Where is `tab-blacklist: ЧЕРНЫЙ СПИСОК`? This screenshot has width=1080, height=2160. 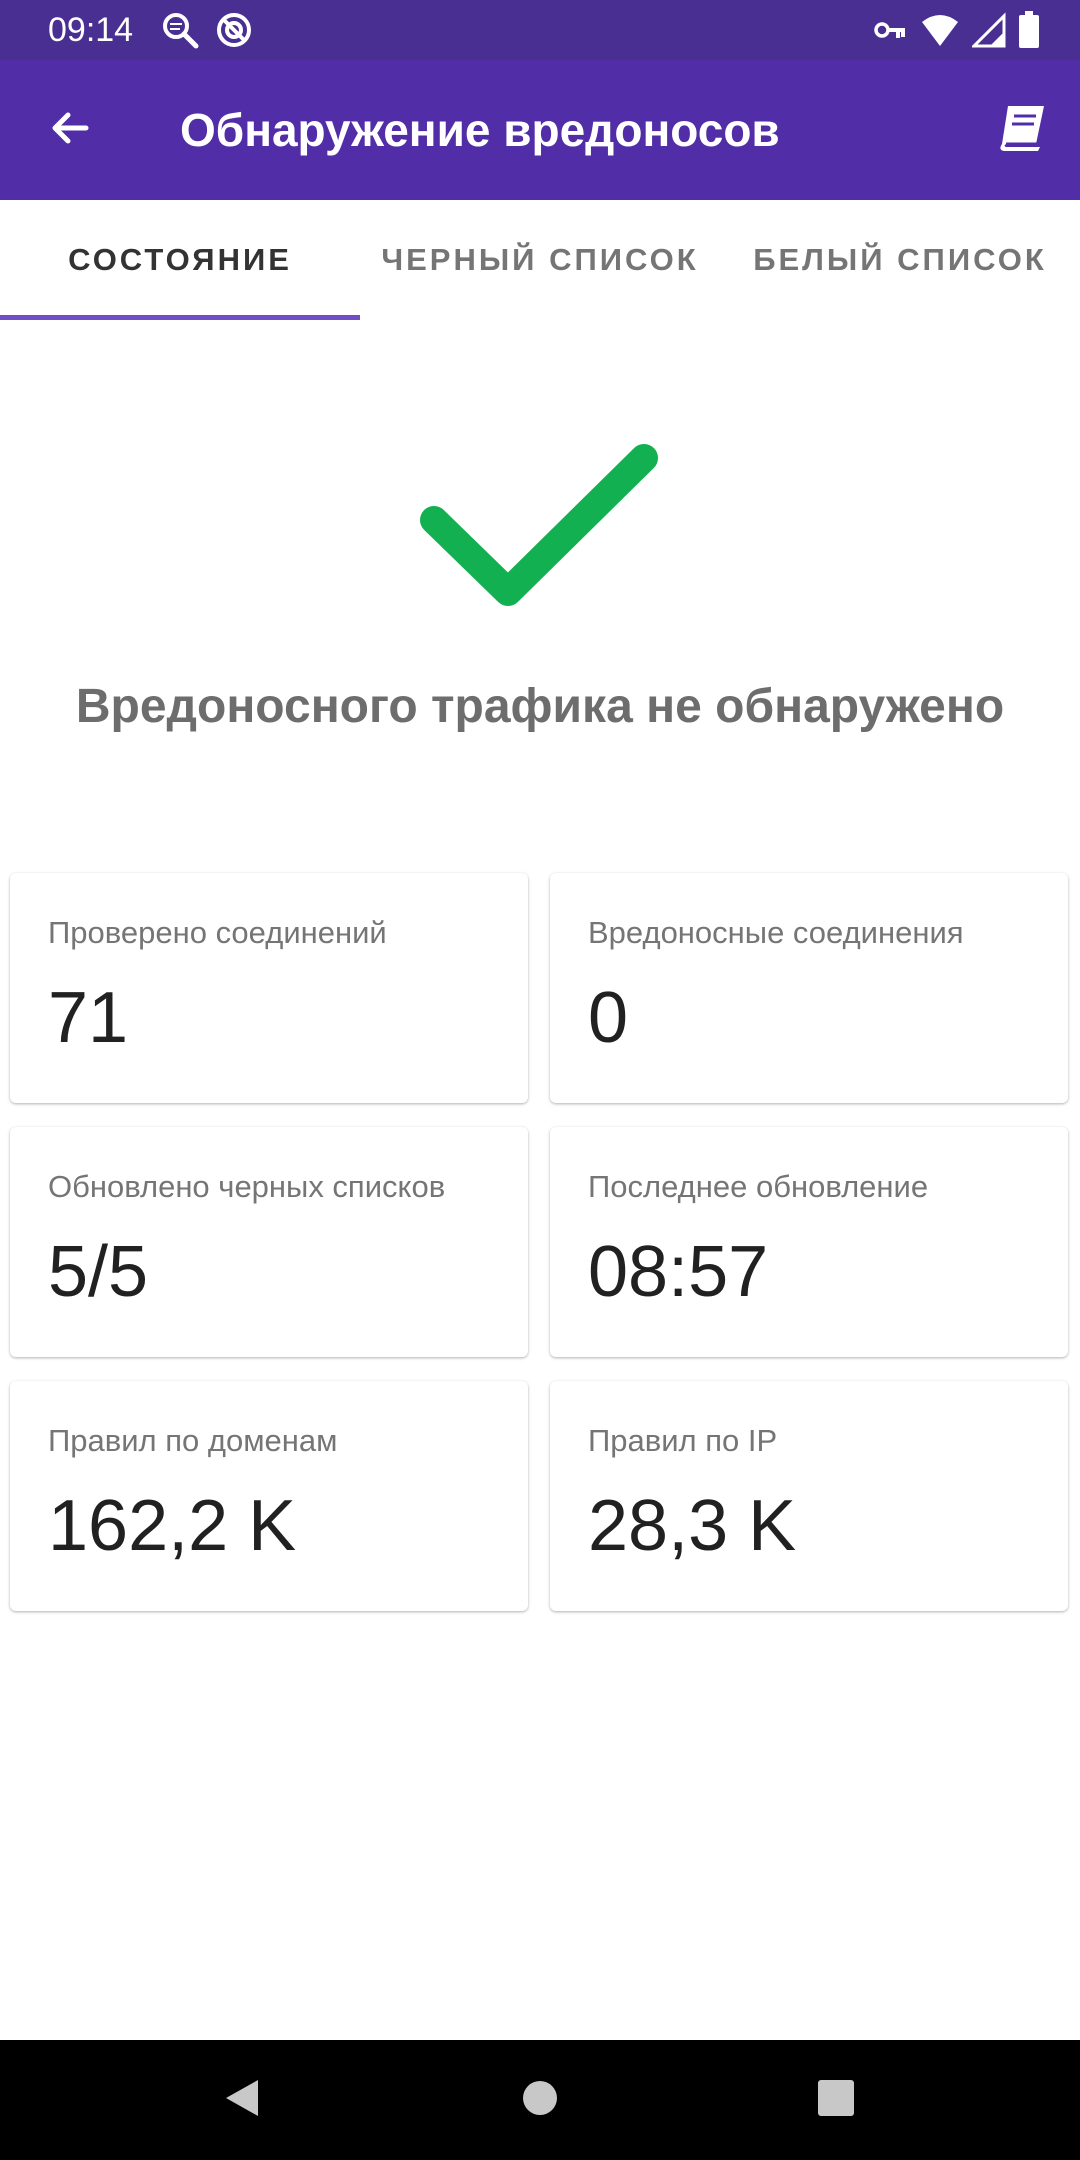 tab-blacklist: ЧЕРНЫЙ СПИСОК is located at coordinates (540, 260).